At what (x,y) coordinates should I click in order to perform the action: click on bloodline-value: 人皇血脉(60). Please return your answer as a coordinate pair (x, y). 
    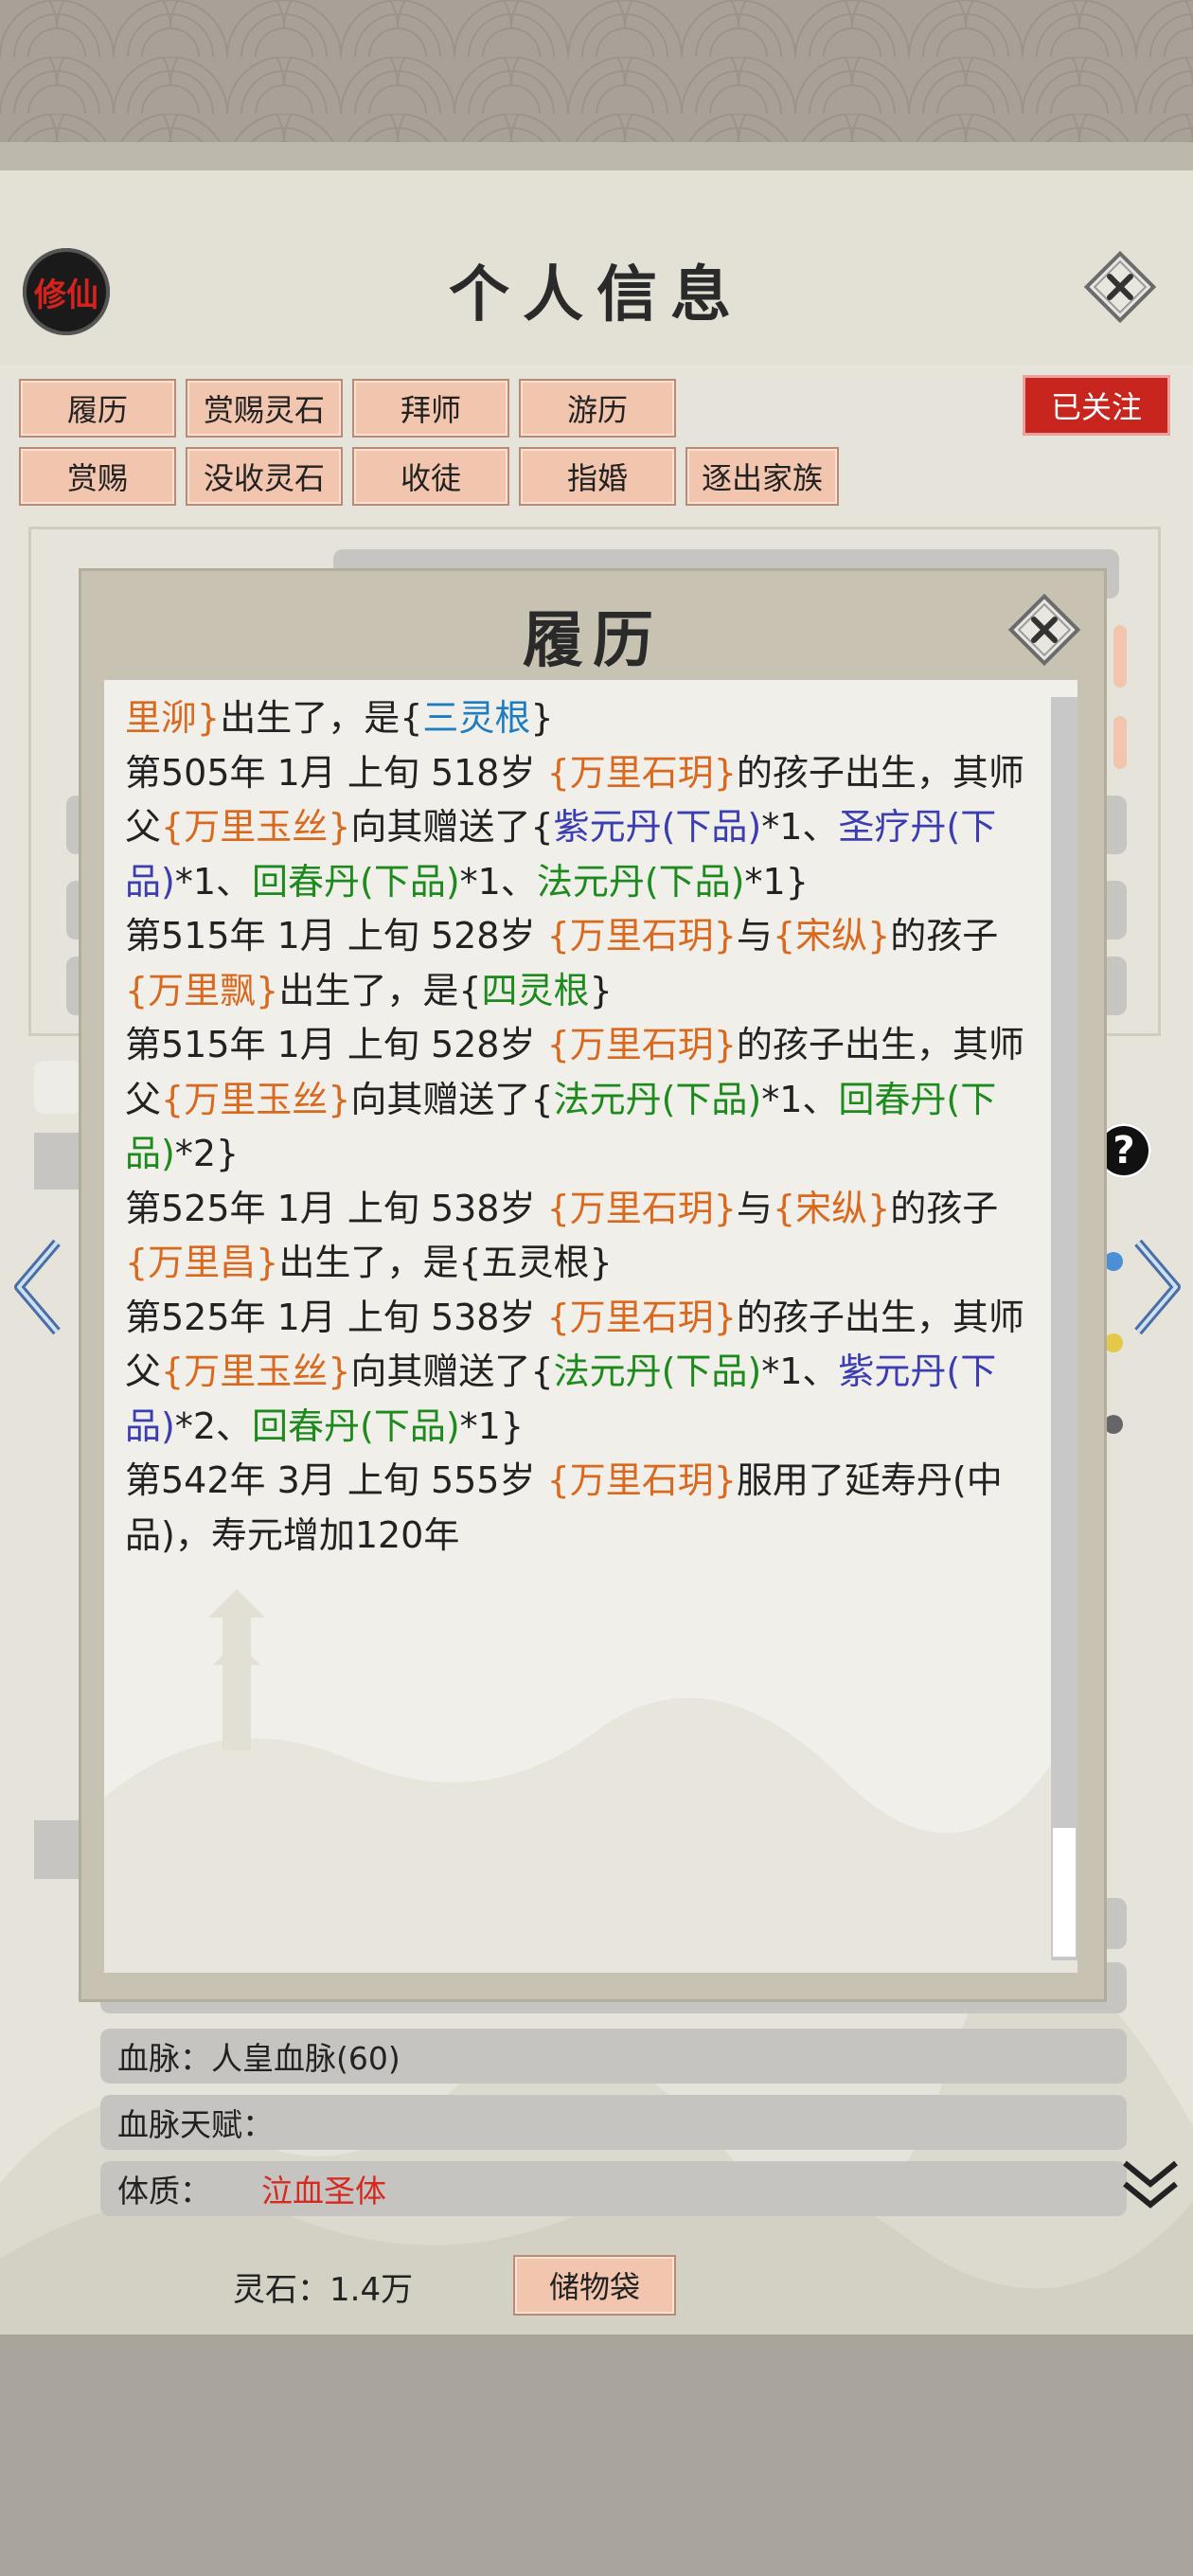
    Looking at the image, I should click on (306, 2058).